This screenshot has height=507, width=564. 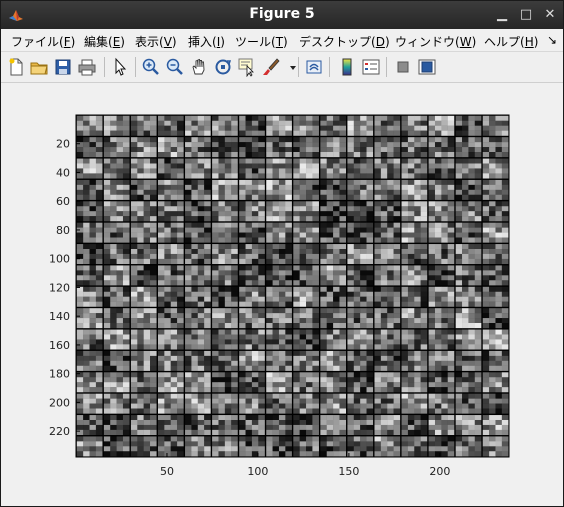 I want to click on y-tick-label: 20, so click(x=63, y=144).